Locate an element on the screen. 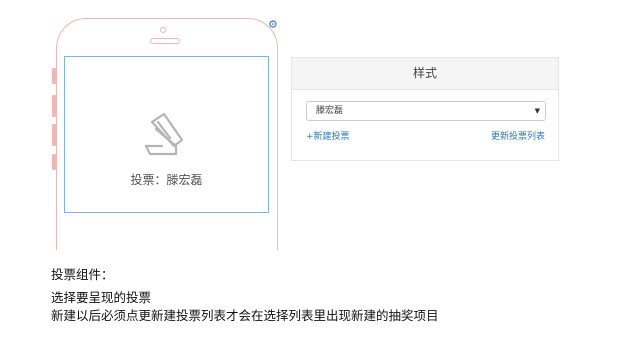 The width and height of the screenshot is (633, 343). vote-select: 滕宏磊 ▼ is located at coordinates (426, 111).